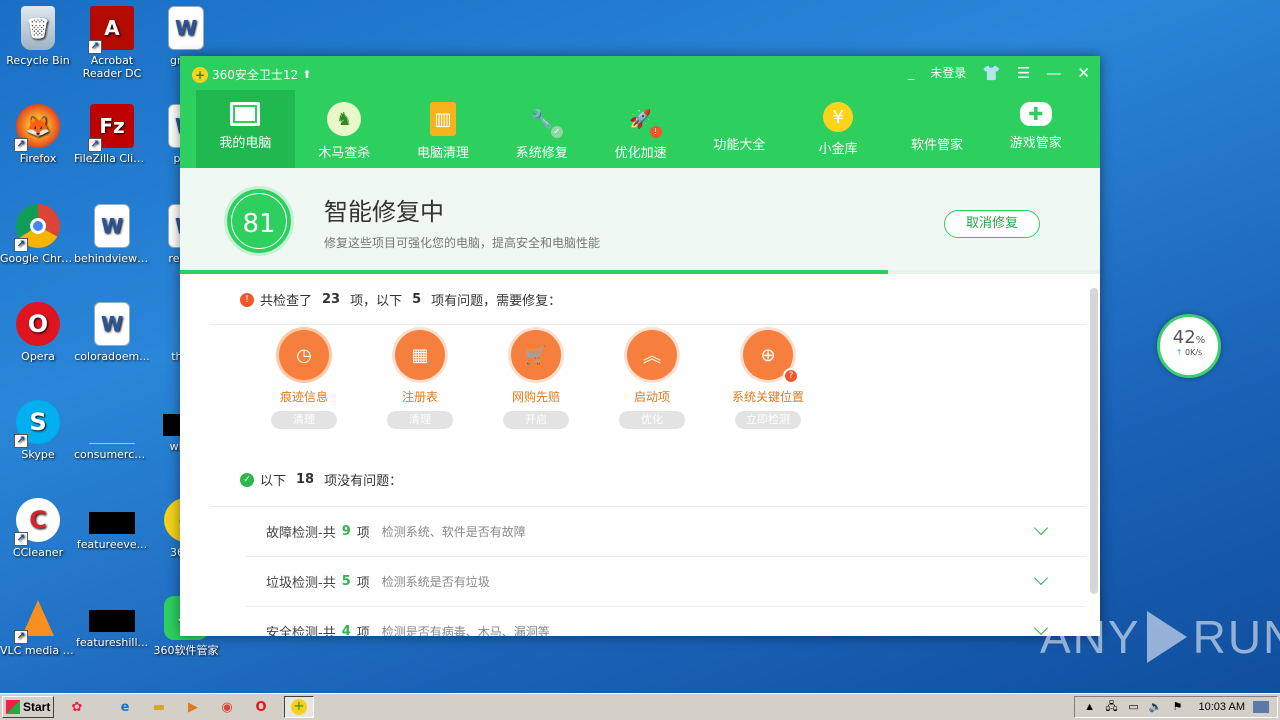 This screenshot has height=720, width=1280. What do you see at coordinates (417, 299) in the screenshot?
I see `problem-count: 5` at bounding box center [417, 299].